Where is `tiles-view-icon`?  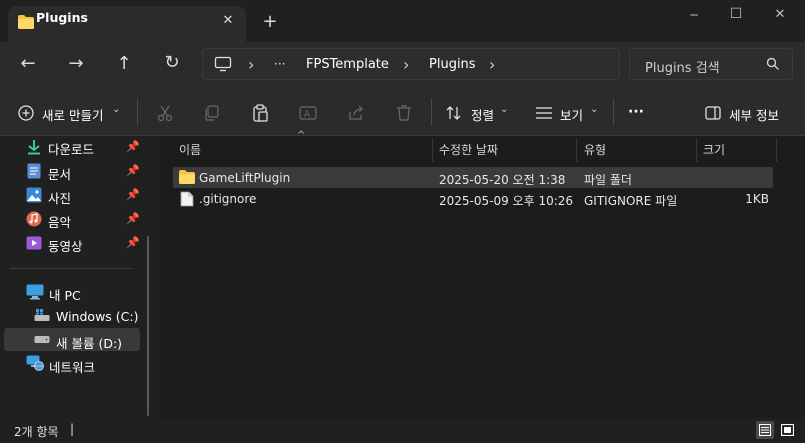 tiles-view-icon is located at coordinates (787, 430).